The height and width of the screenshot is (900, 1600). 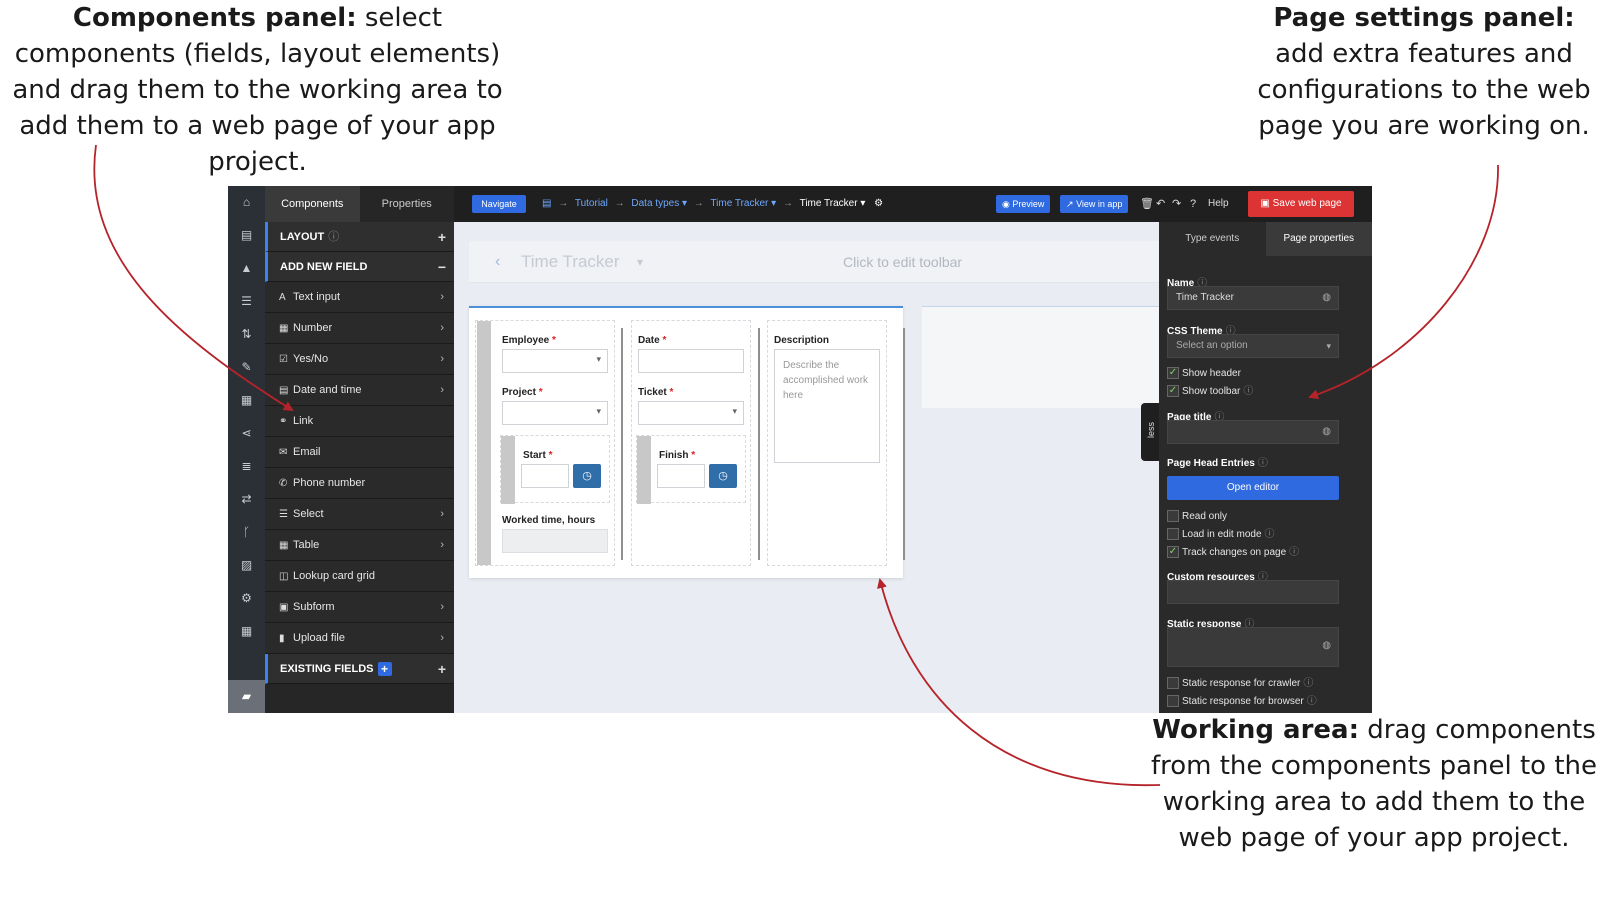 What do you see at coordinates (902, 262) in the screenshot?
I see `toolbar-edit-hint: Click to edit toolbar` at bounding box center [902, 262].